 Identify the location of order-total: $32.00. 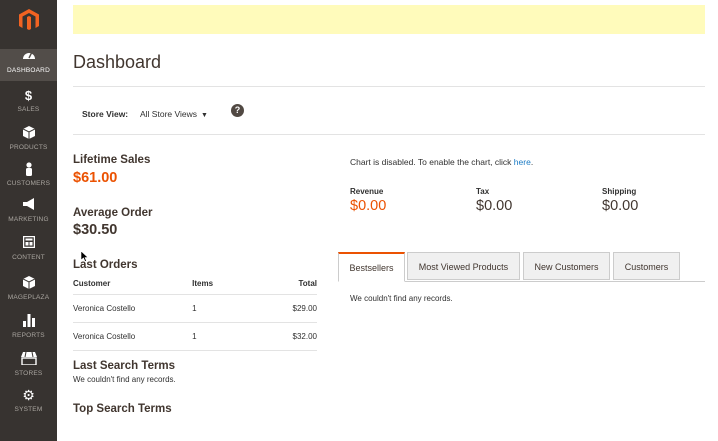
(293, 336).